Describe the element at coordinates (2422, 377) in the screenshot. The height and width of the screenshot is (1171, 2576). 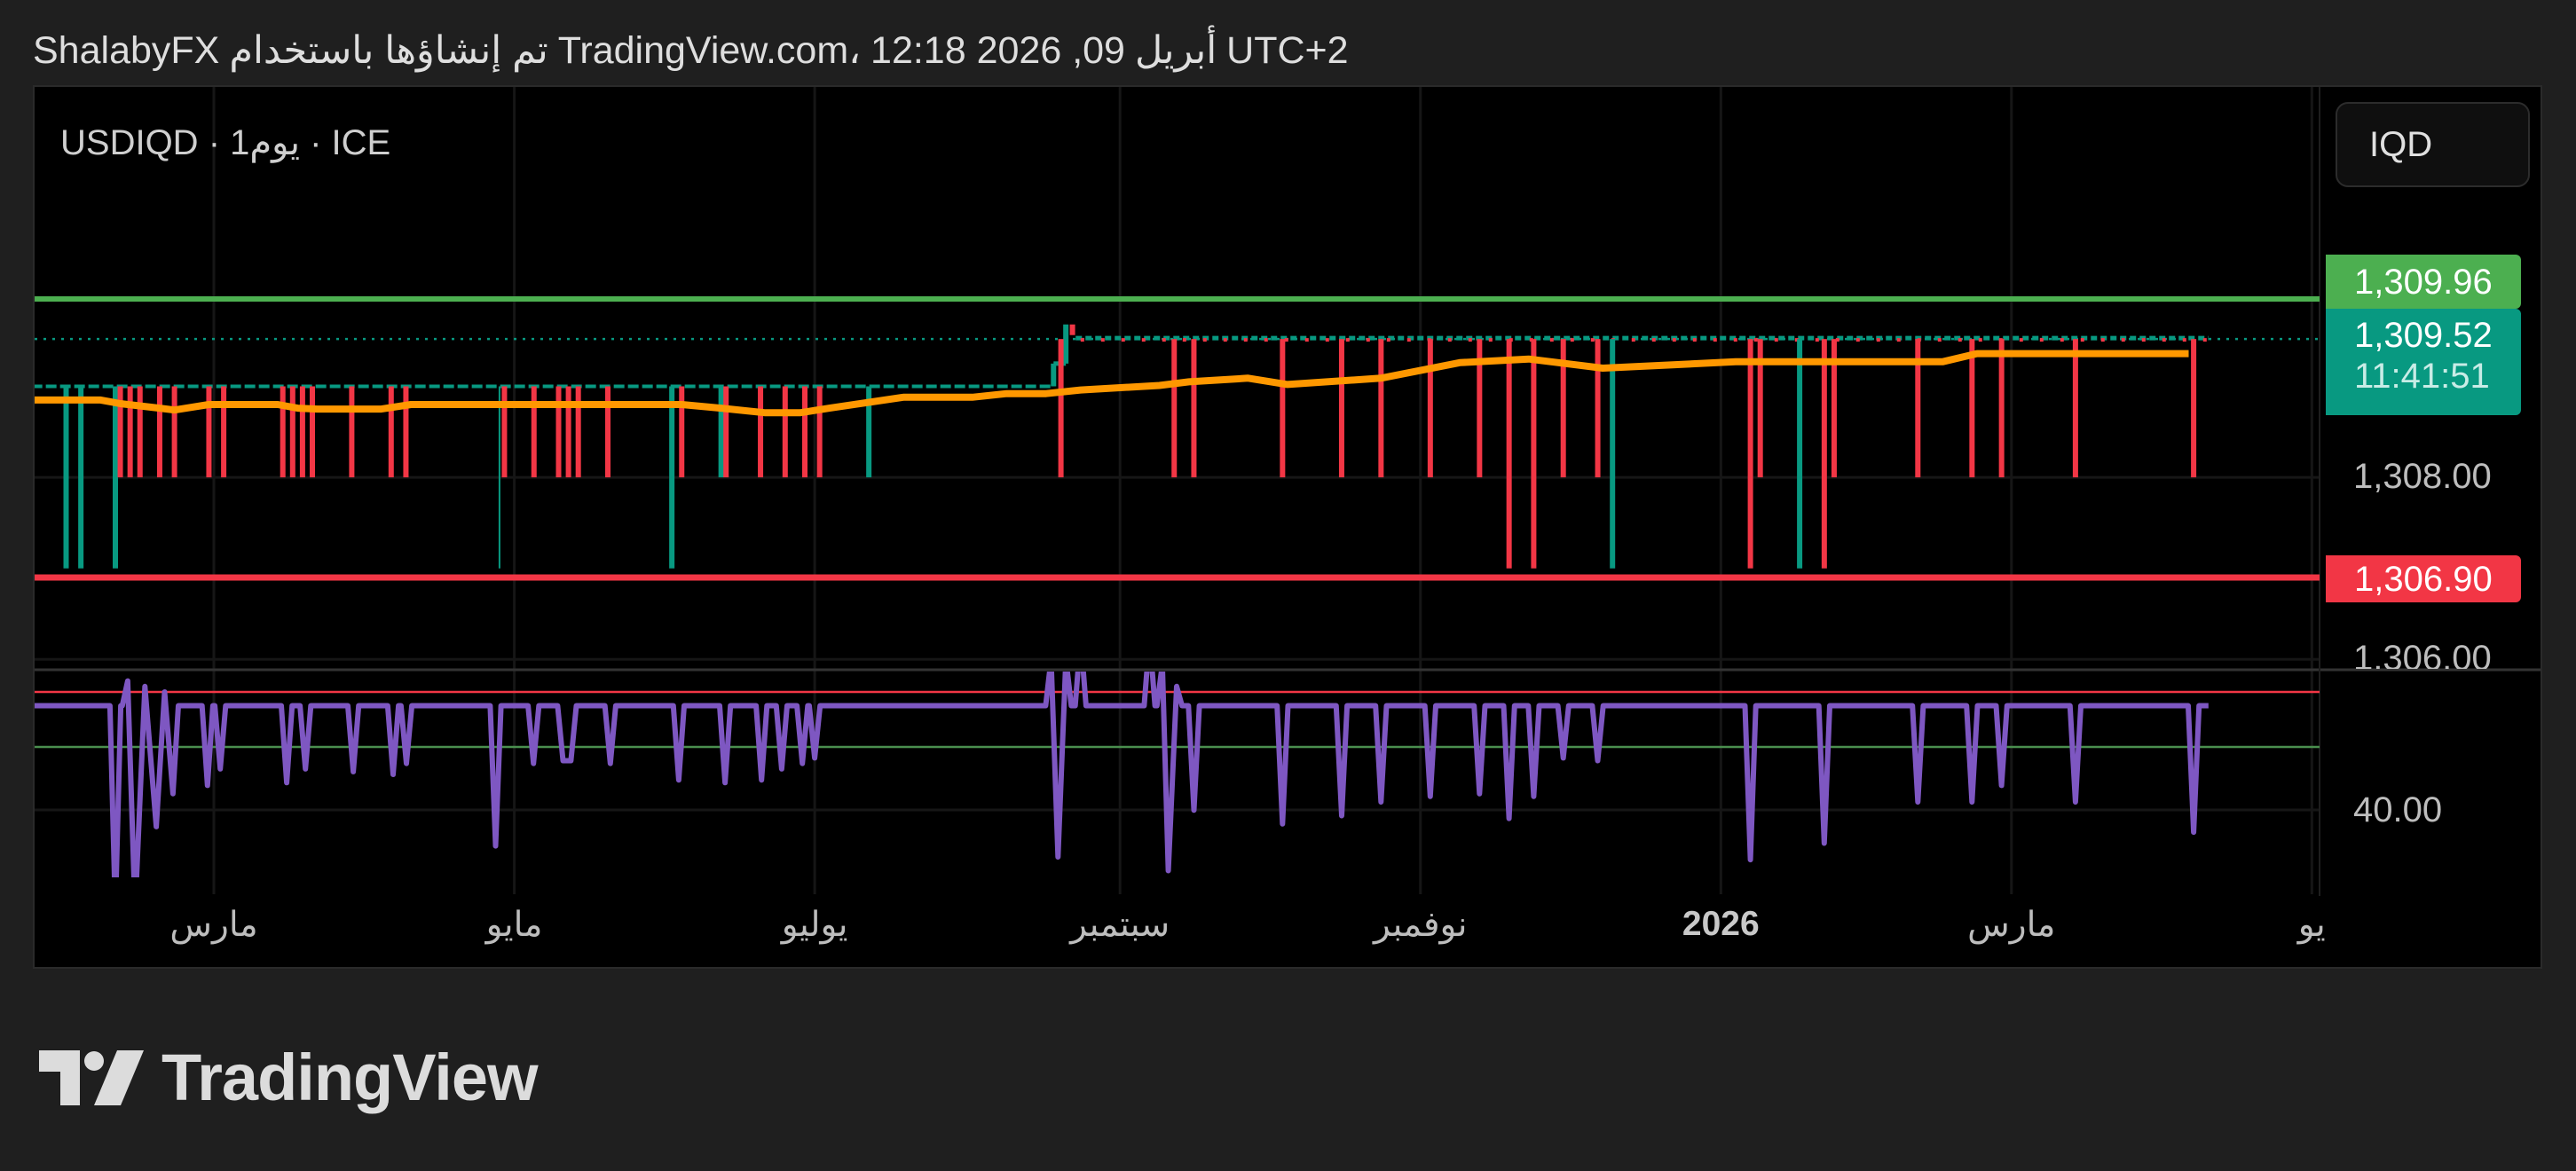
I see `bar-countdown: 11:41:51` at that location.